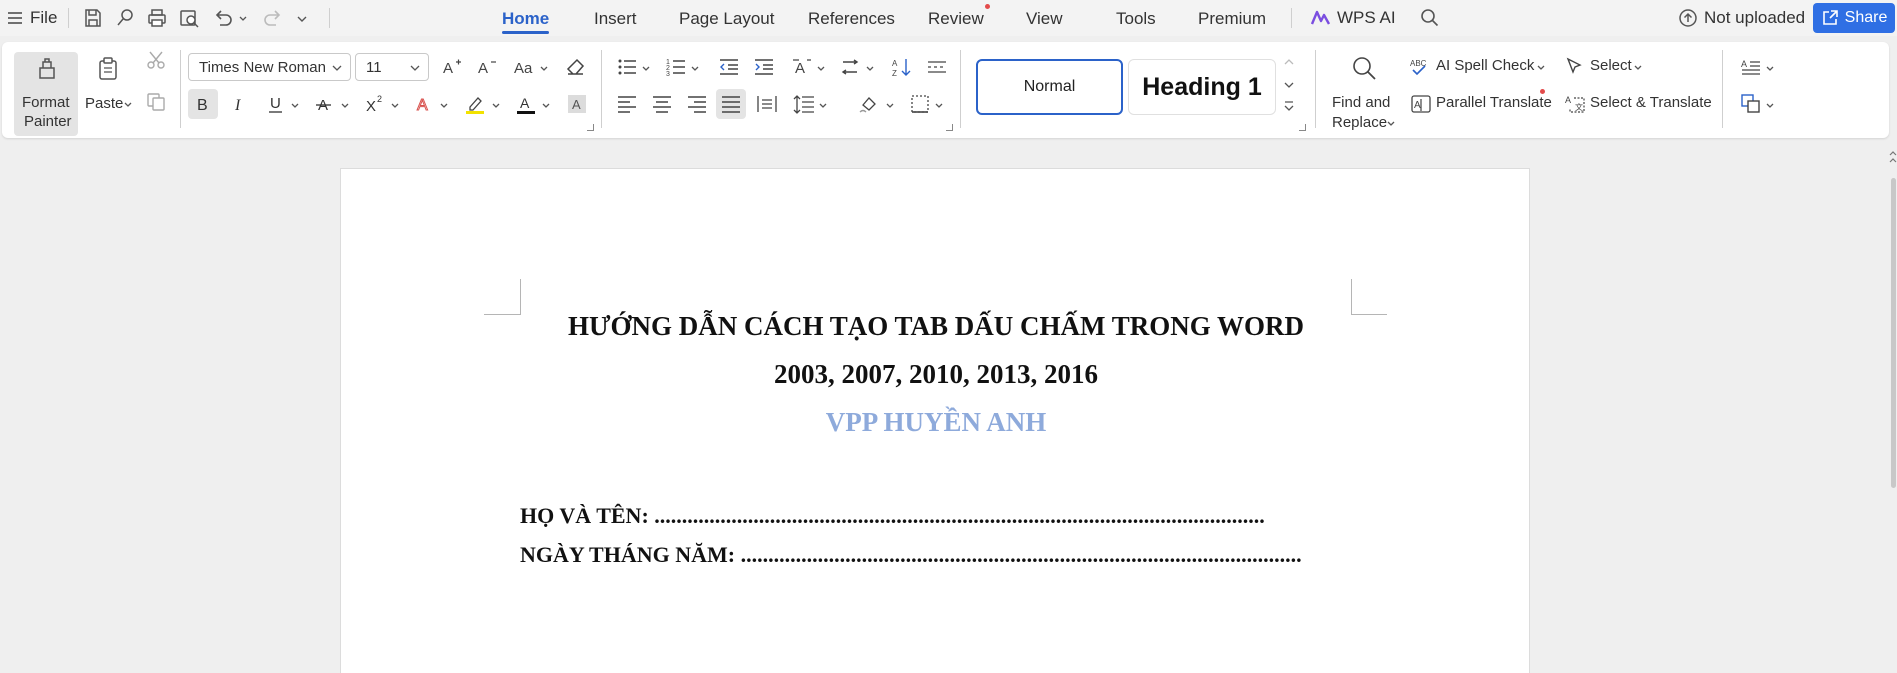  I want to click on text-layout-dropdown-icon, so click(1770, 69).